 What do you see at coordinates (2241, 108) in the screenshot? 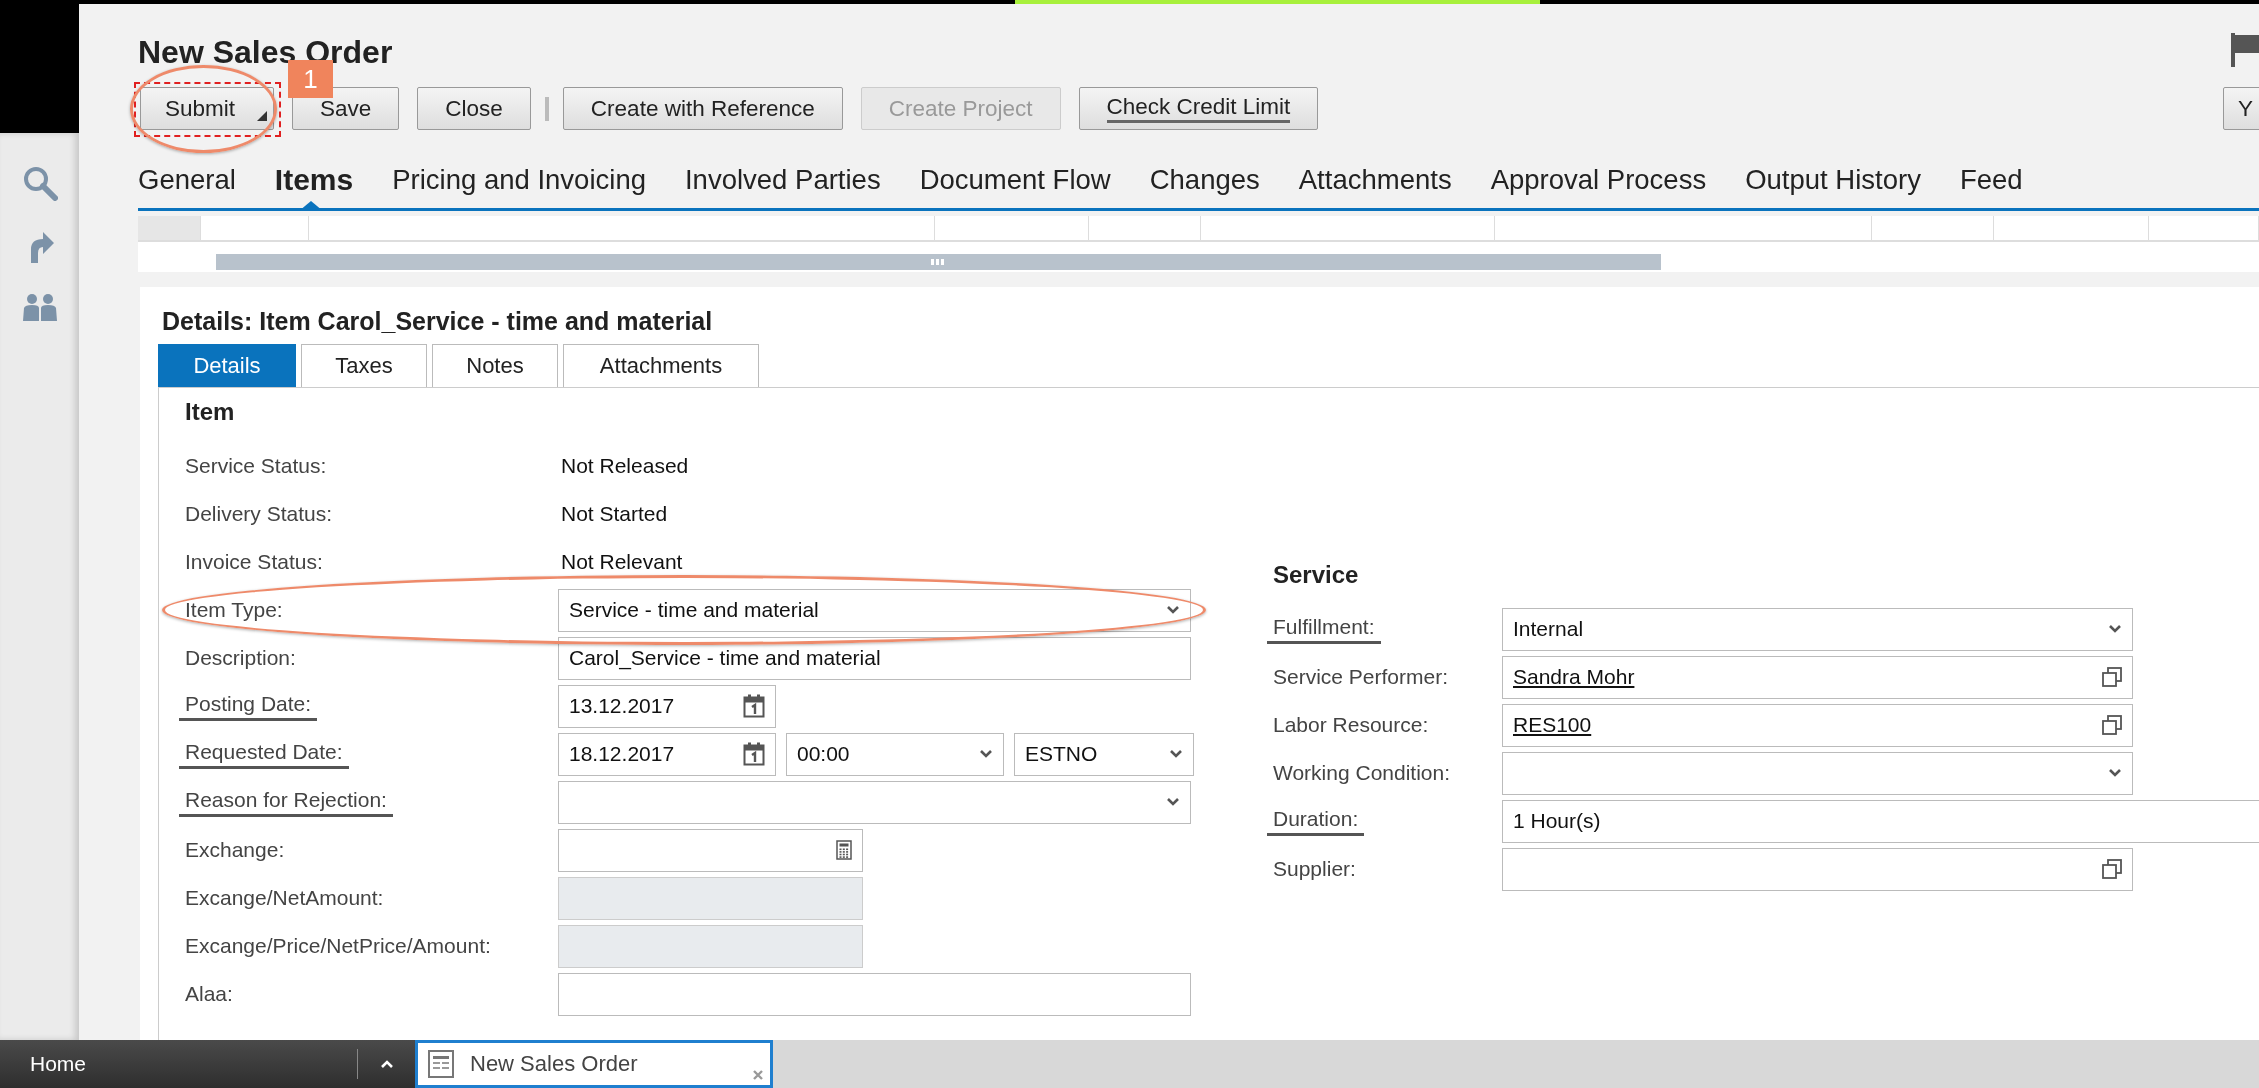
I see `toolbar-button: Y` at bounding box center [2241, 108].